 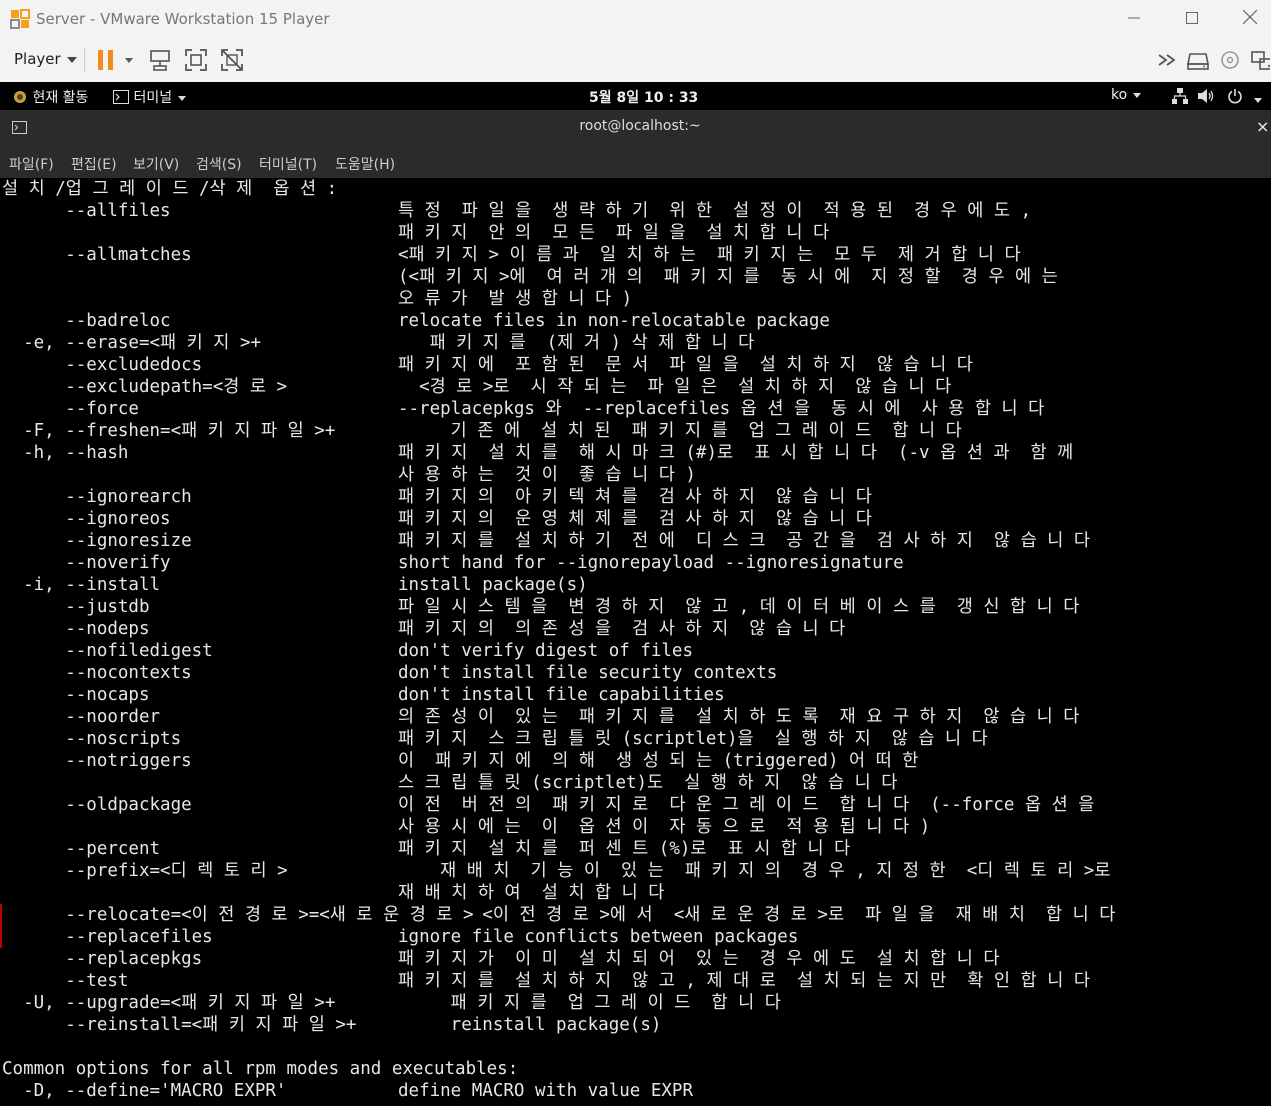 I want to click on option-description: 재 배 치 하 여 설 치 합 니 다, so click(x=531, y=893).